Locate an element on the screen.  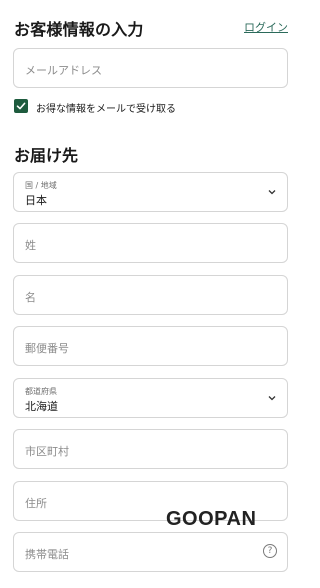
city-field: 市区町村 is located at coordinates (150, 449).